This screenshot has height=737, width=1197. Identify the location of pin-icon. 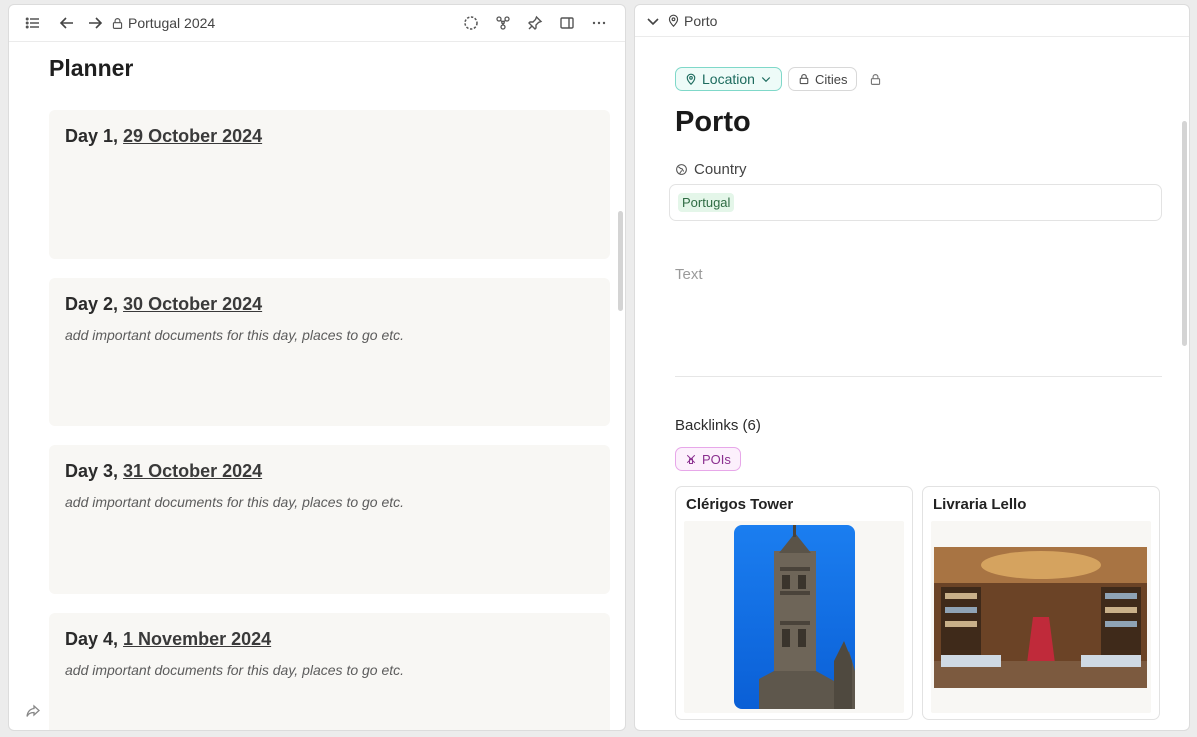
(535, 23).